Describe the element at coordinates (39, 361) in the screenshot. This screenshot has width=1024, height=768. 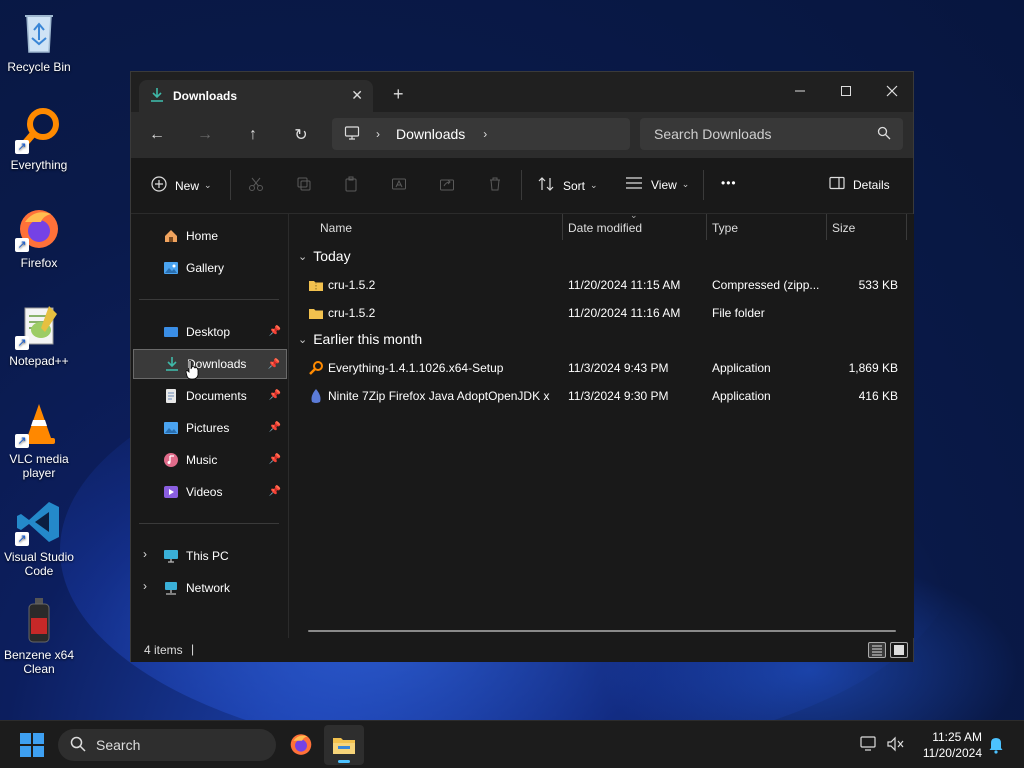
I see `desktop-icon-label: Notepad++` at that location.